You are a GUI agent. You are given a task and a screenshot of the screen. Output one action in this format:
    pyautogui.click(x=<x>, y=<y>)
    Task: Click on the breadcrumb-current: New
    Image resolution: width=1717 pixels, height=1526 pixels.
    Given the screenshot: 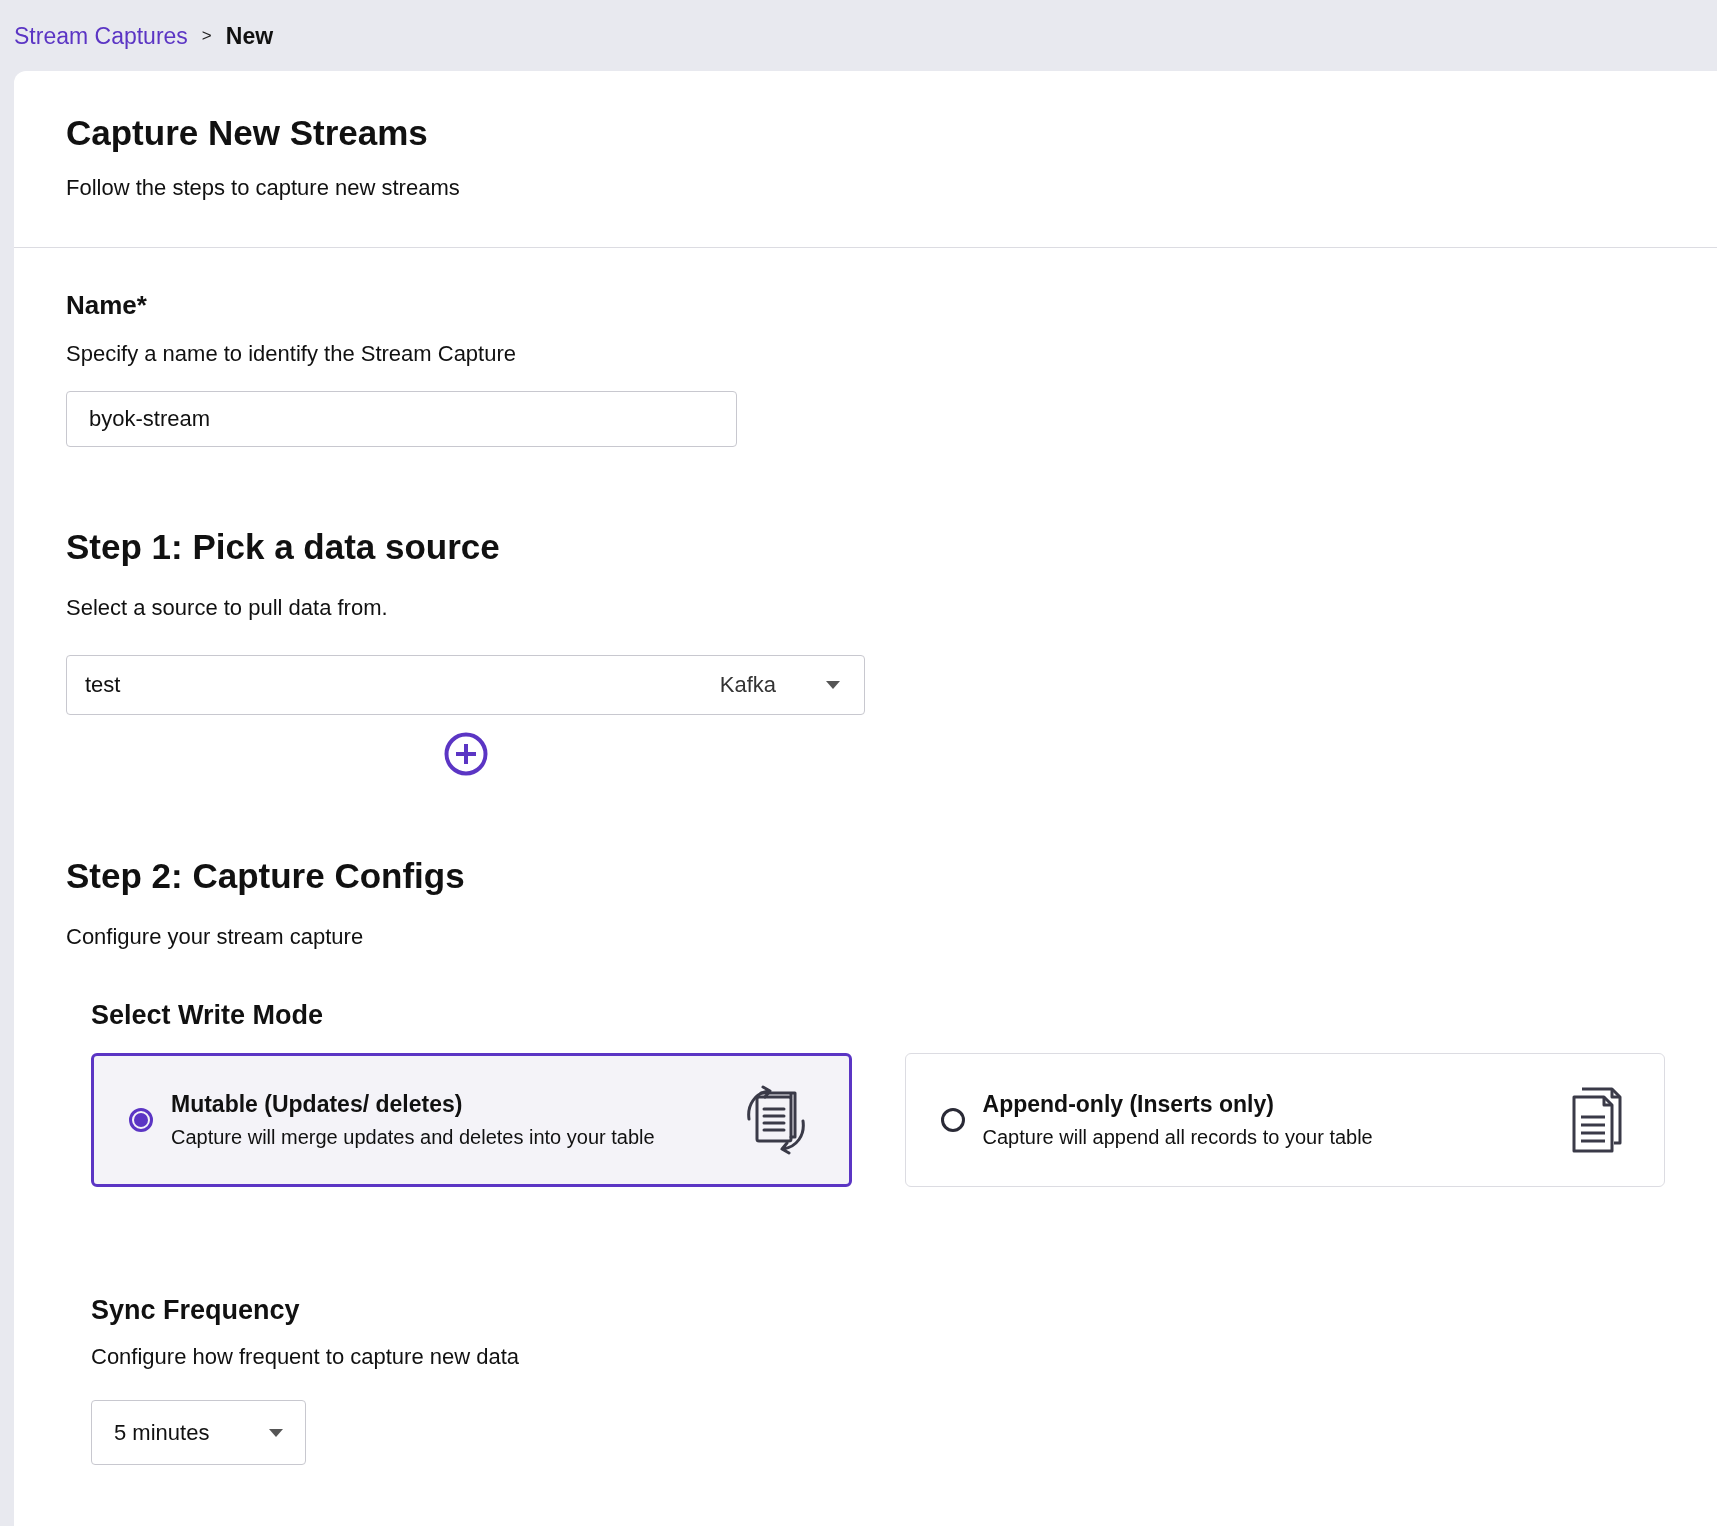 What is the action you would take?
    pyautogui.click(x=249, y=36)
    